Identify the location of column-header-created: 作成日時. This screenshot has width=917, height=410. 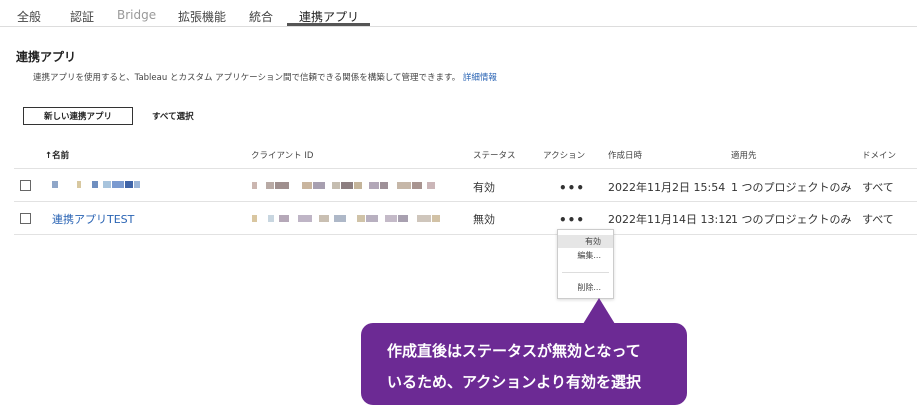
(625, 155).